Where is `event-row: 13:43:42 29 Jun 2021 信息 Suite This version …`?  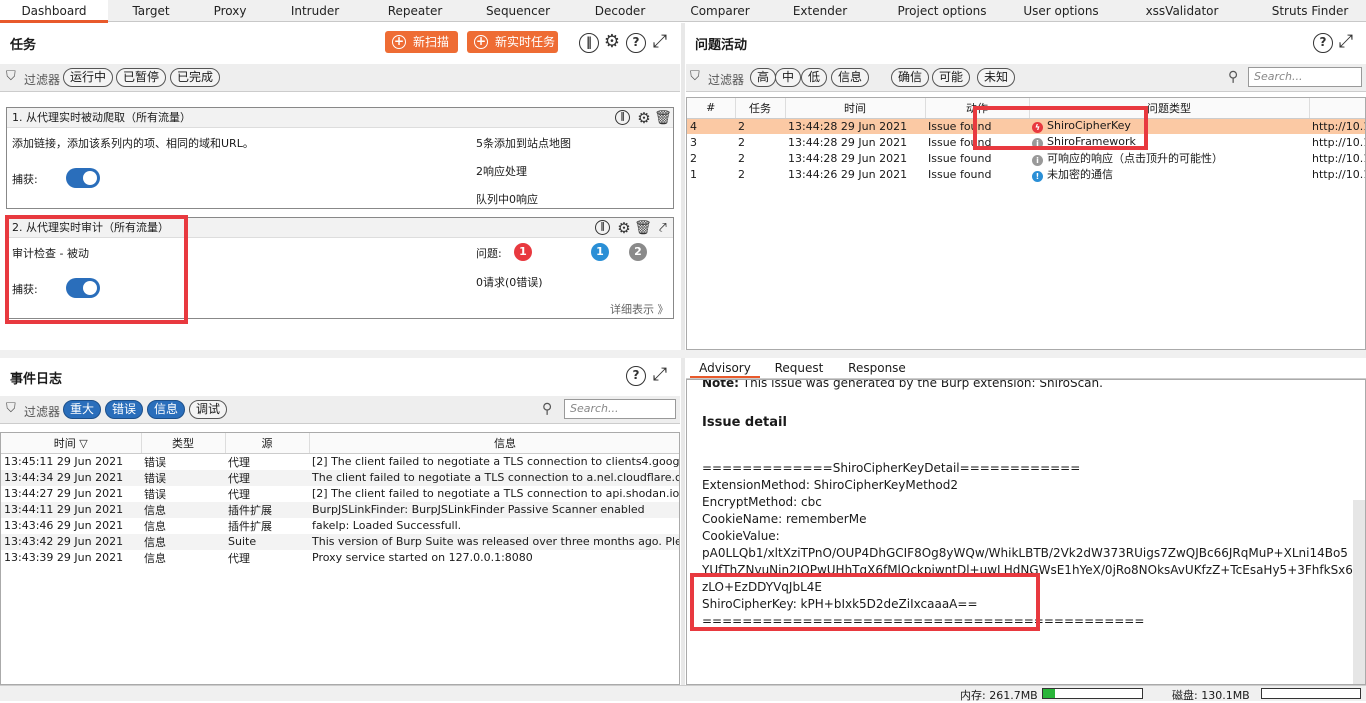 event-row: 13:43:42 29 Jun 2021 信息 Suite This version … is located at coordinates (340, 541).